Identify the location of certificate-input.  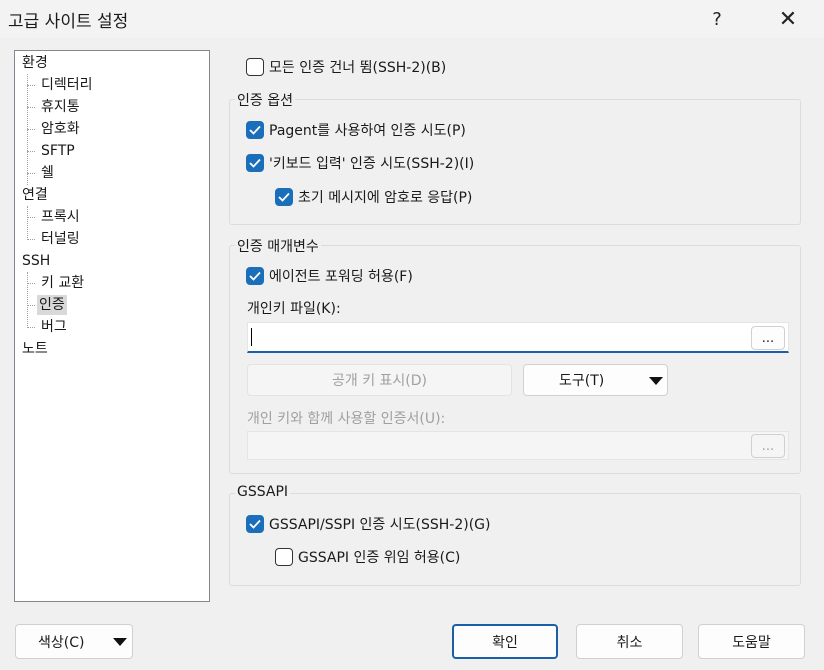
(518, 445).